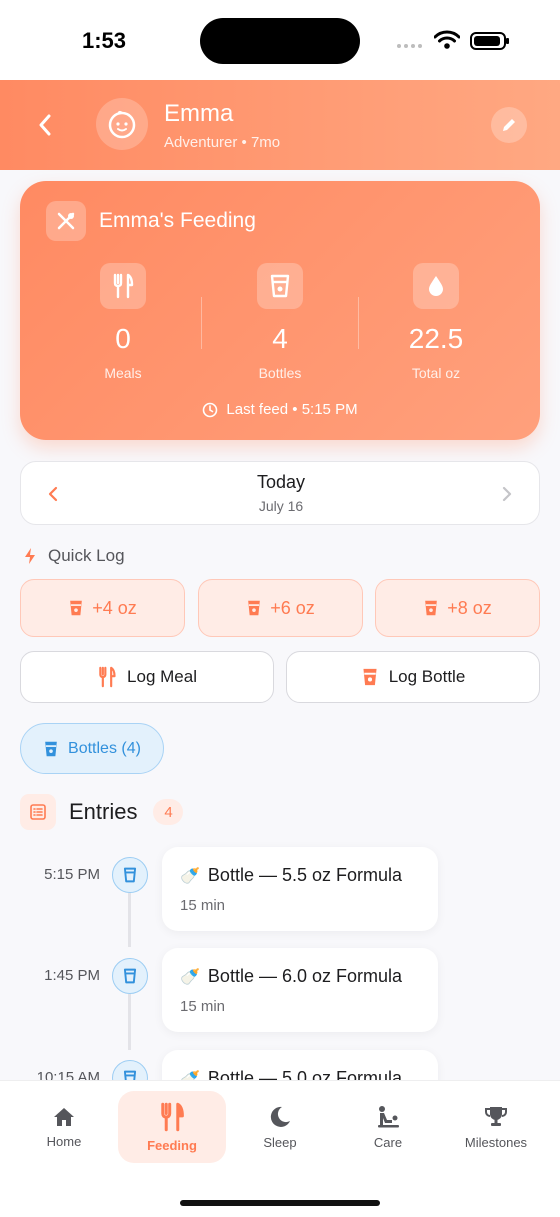 The image size is (560, 1217). I want to click on drop-icon, so click(436, 286).